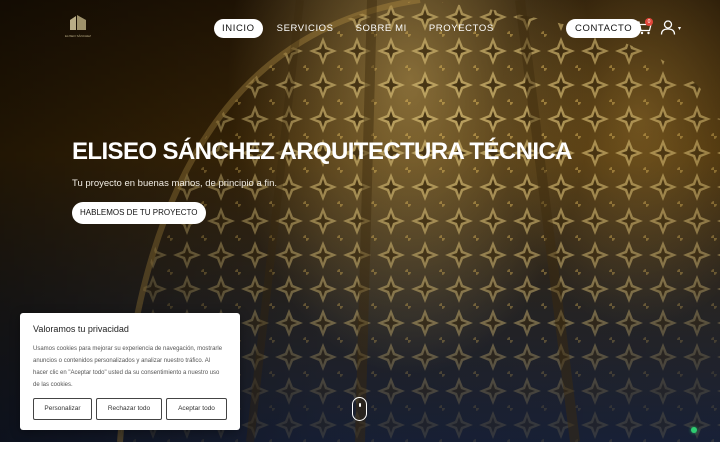 Image resolution: width=720 pixels, height=450 pixels. What do you see at coordinates (322, 151) in the screenshot?
I see `hero-title: ELISEO SÁNCHEZ ARQUITECTURA TÉCNICA` at bounding box center [322, 151].